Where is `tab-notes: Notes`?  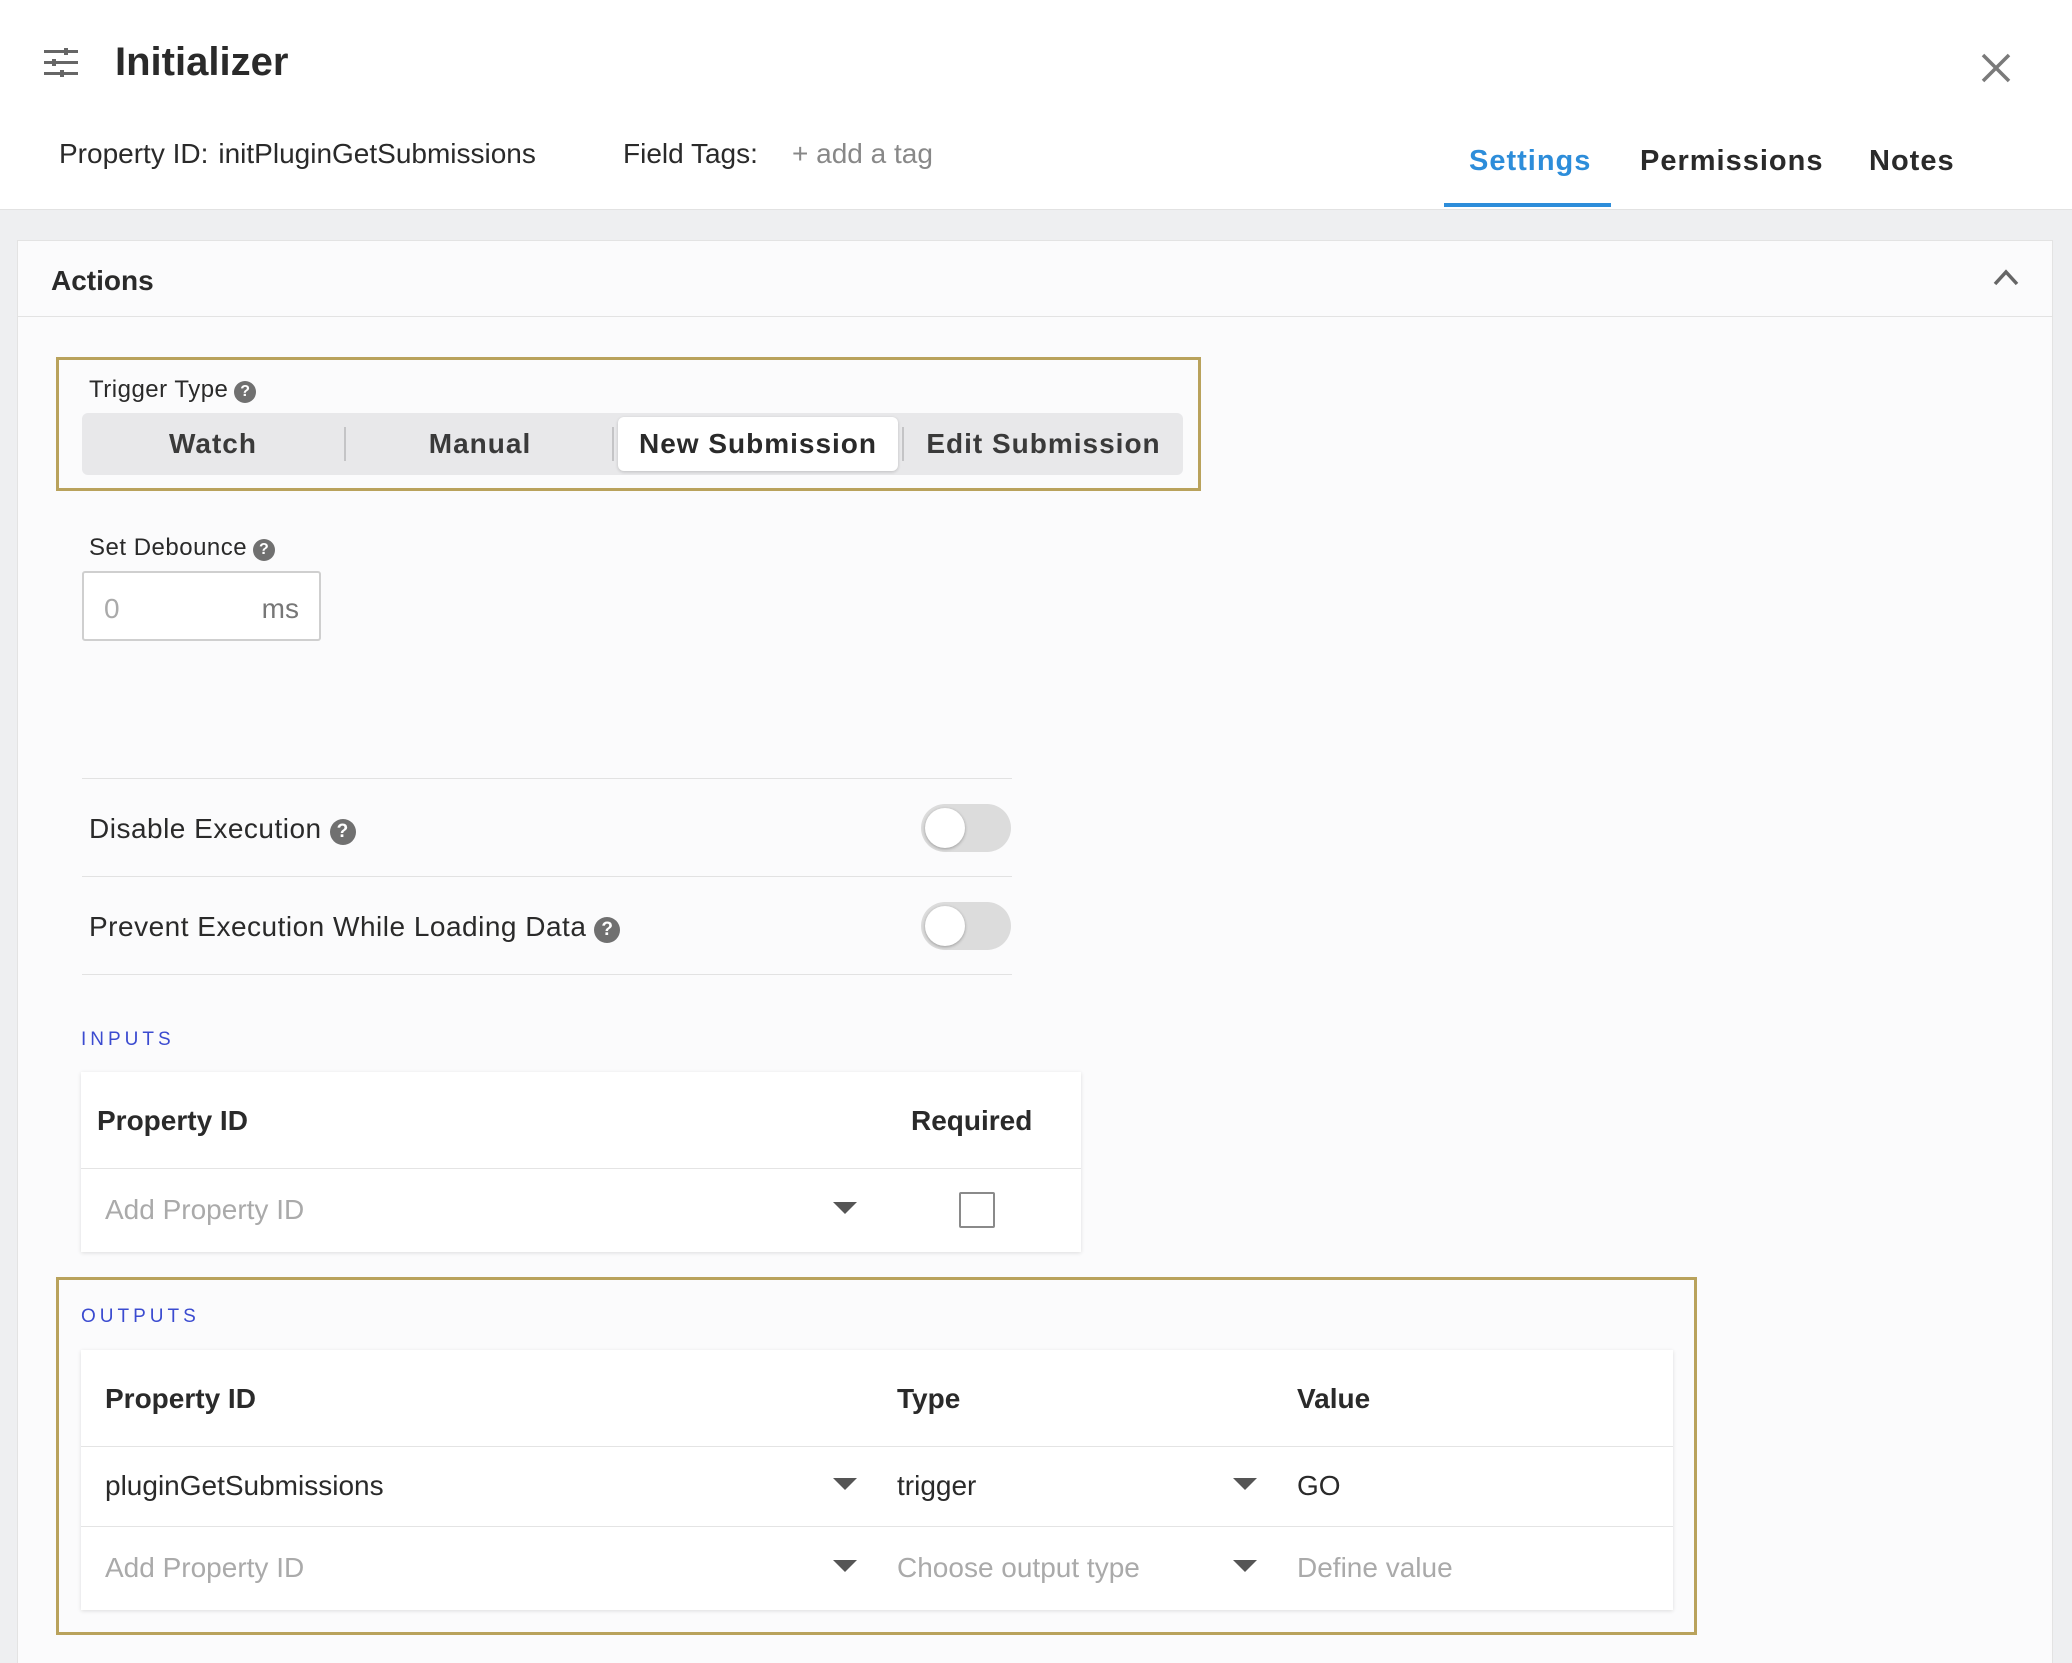 tab-notes: Notes is located at coordinates (1912, 161).